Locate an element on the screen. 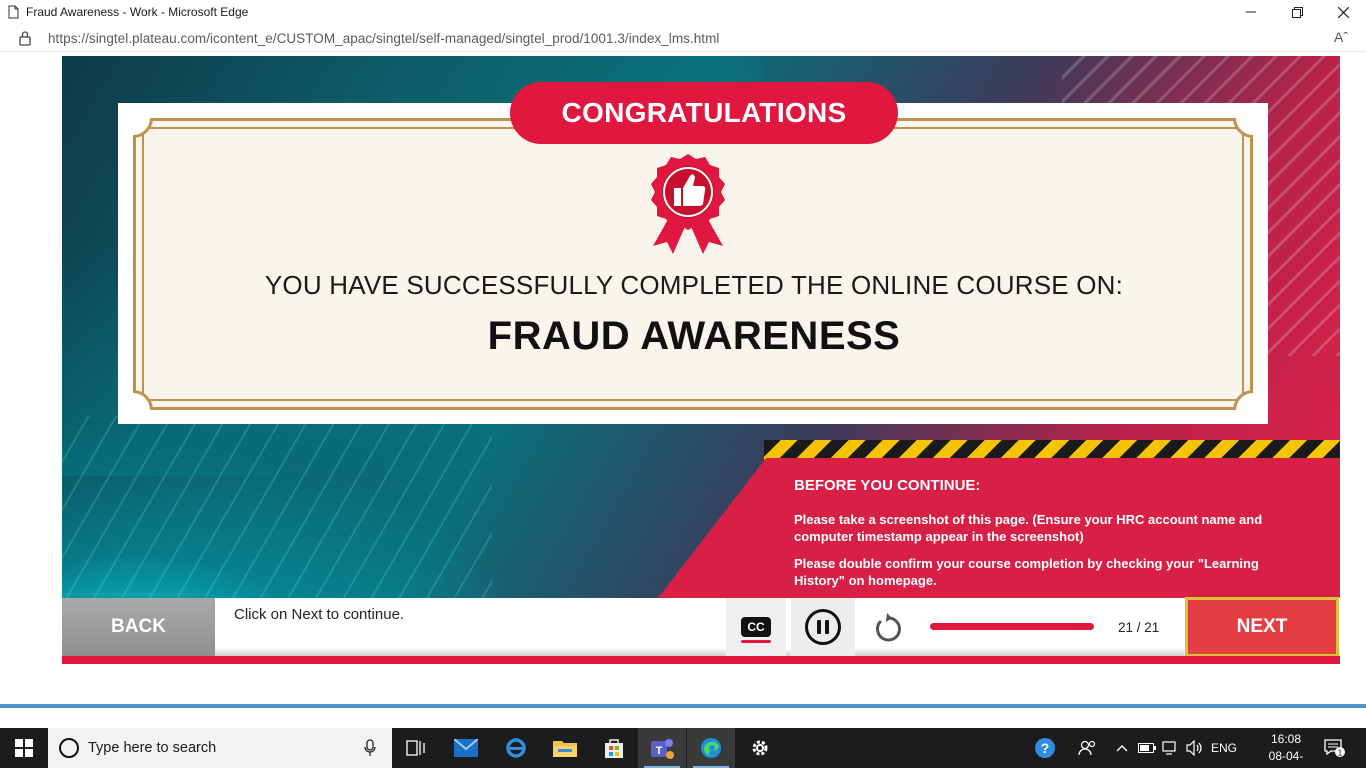  clock-time: 16:08 is located at coordinates (1286, 739).